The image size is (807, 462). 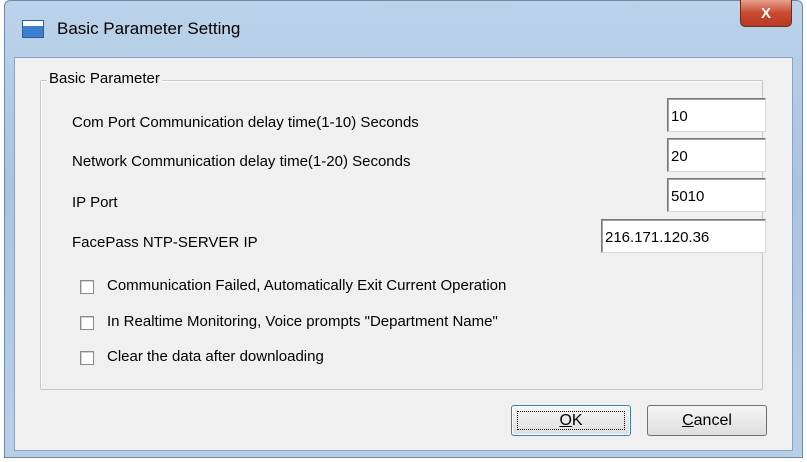 I want to click on cancel-button-label: Cancel, so click(x=707, y=420).